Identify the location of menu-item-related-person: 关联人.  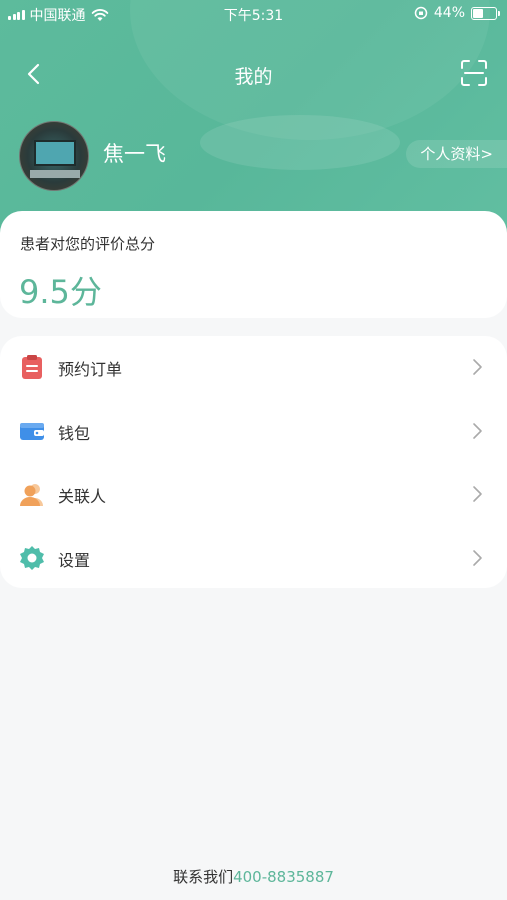
(253, 494).